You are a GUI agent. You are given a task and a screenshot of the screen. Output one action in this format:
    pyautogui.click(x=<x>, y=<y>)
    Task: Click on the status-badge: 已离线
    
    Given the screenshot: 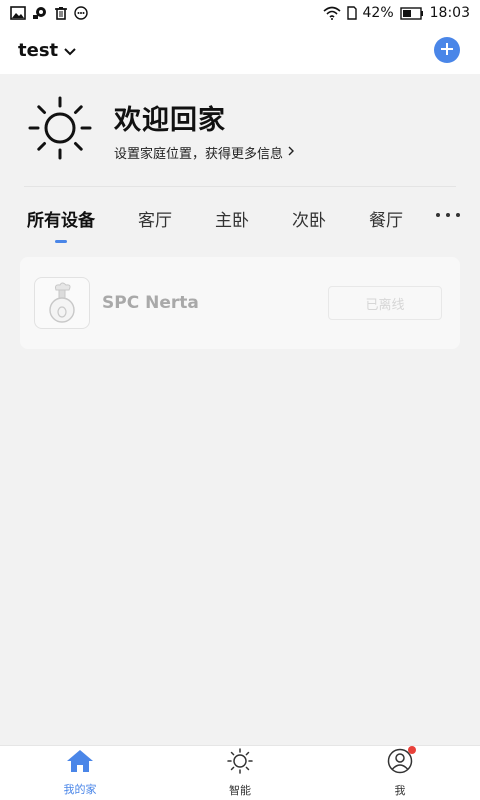 What is the action you would take?
    pyautogui.click(x=385, y=303)
    